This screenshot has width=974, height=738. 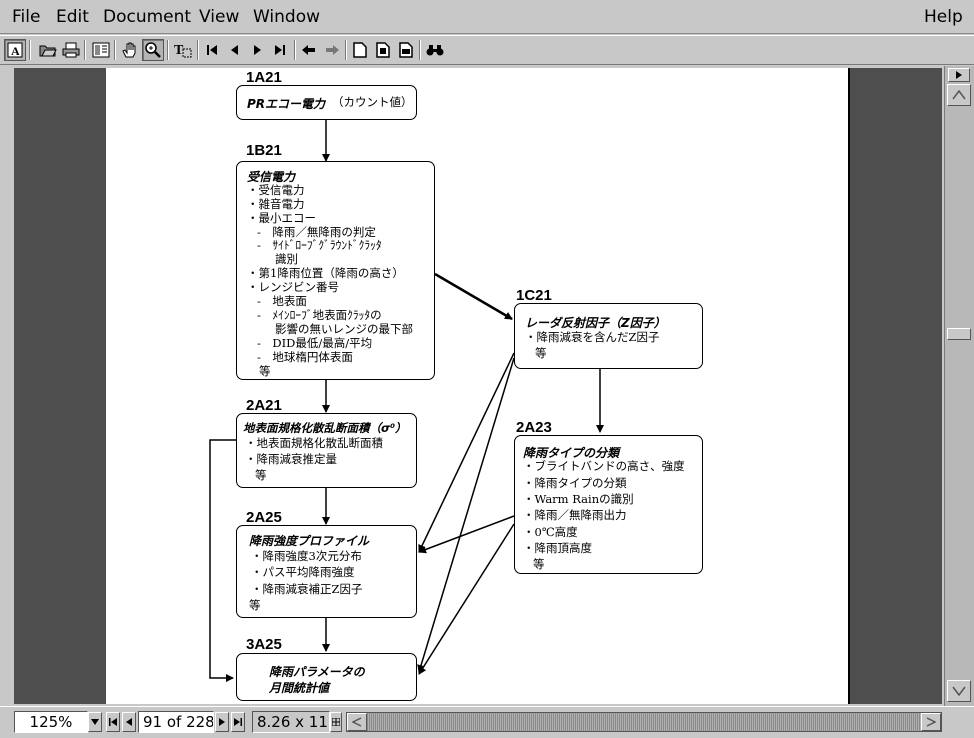 I want to click on left-gutter, so click(x=7, y=386).